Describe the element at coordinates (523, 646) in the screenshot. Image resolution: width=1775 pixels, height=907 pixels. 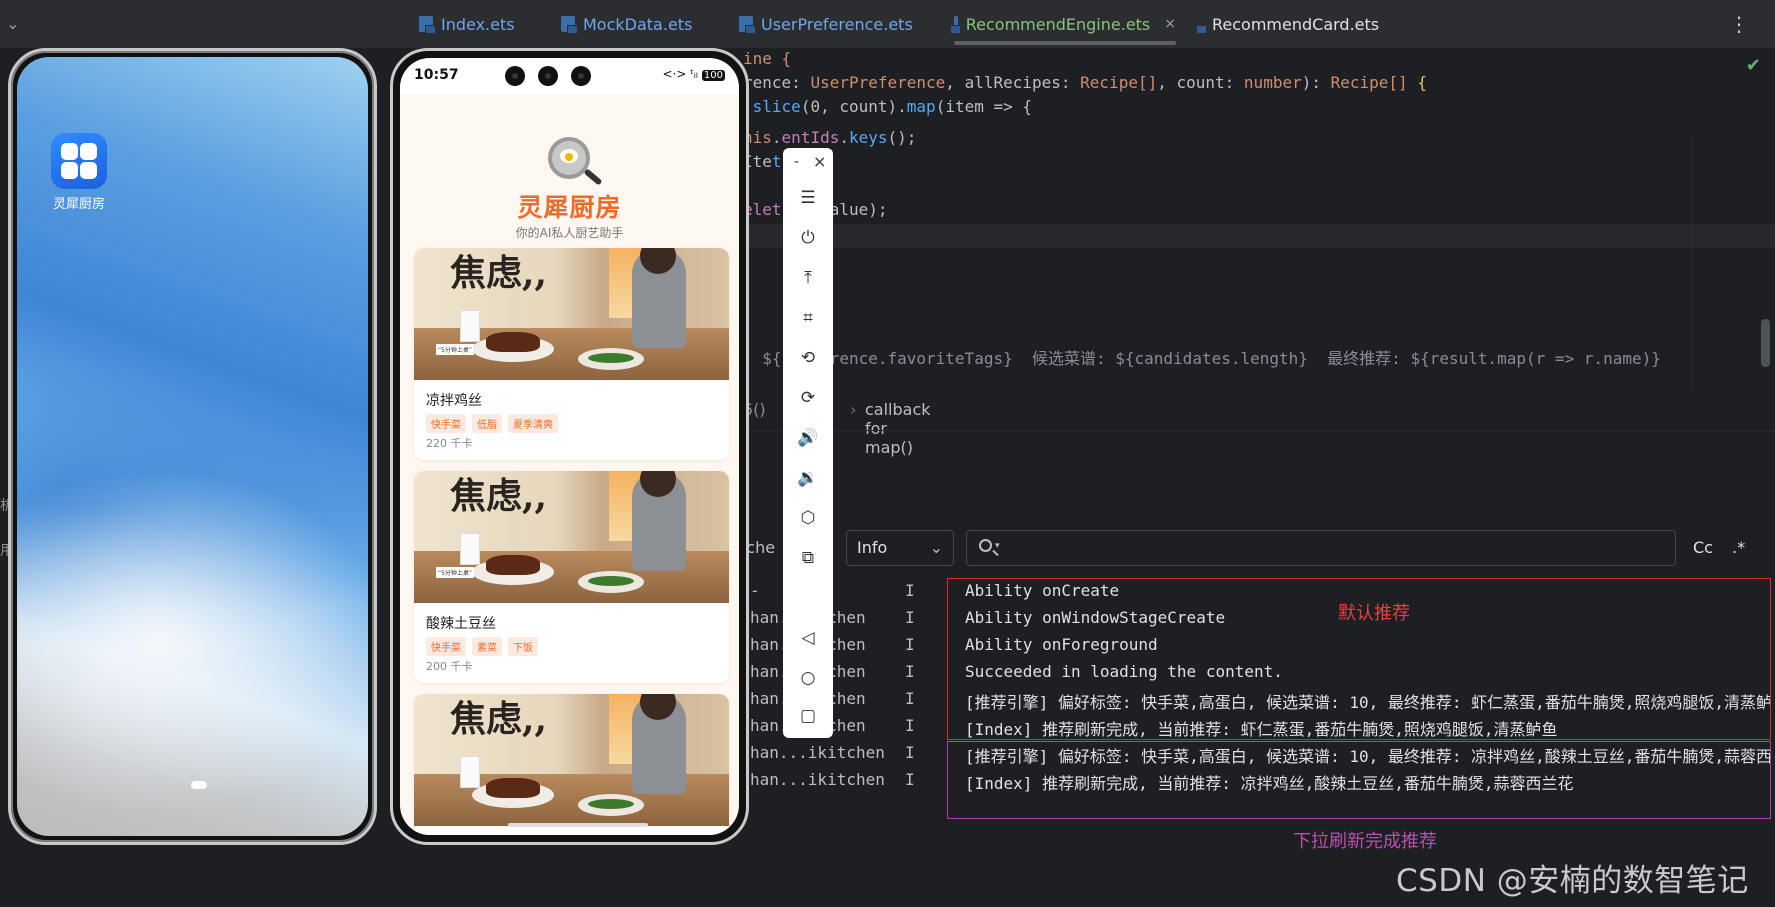
I see `tag-chip: 下饭` at that location.